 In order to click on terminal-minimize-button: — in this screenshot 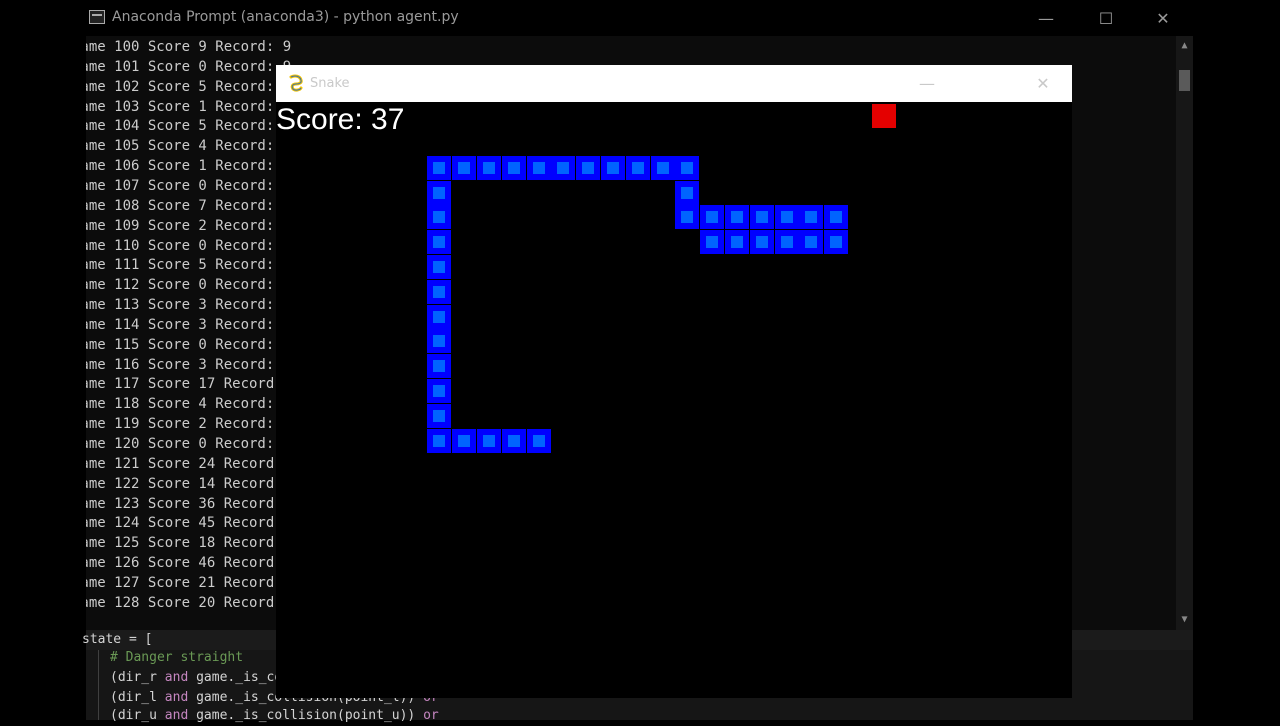, I will do `click(1046, 18)`.